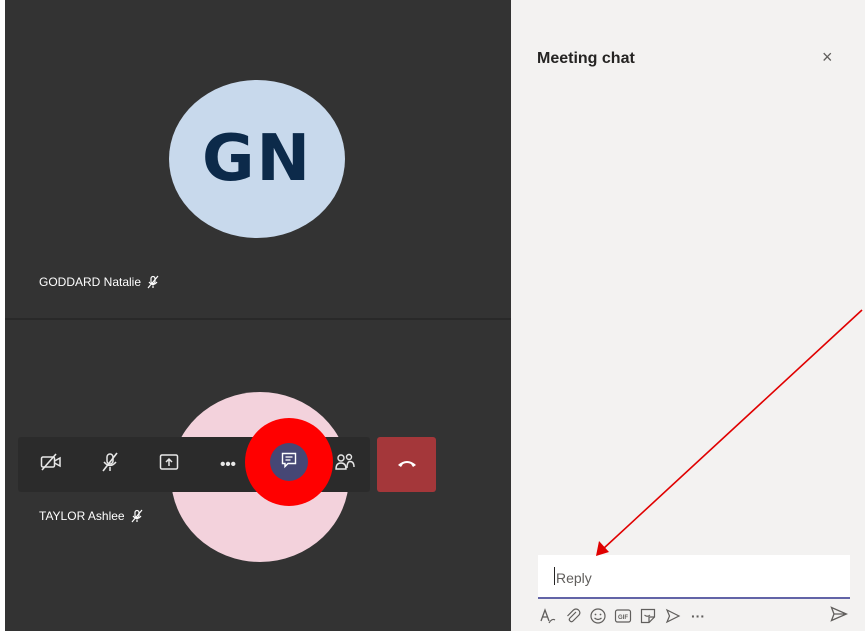 The width and height of the screenshot is (865, 631). I want to click on chat-button, so click(289, 462).